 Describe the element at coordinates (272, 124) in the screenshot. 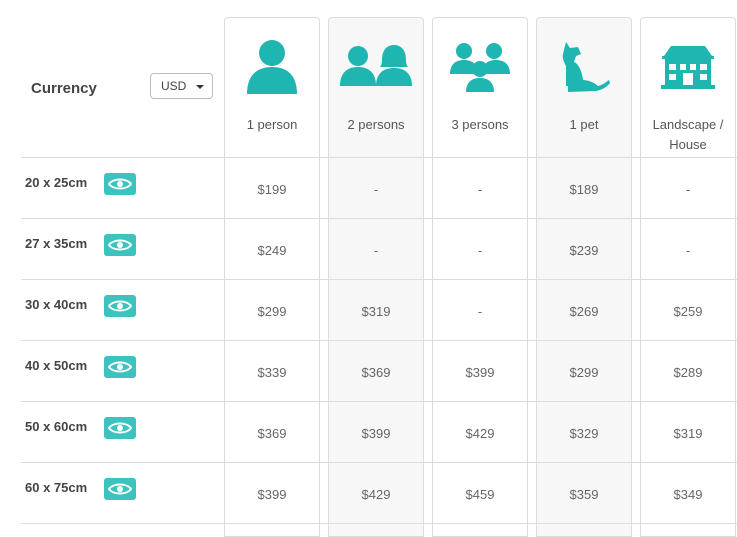

I see `column-label: 1 person` at that location.